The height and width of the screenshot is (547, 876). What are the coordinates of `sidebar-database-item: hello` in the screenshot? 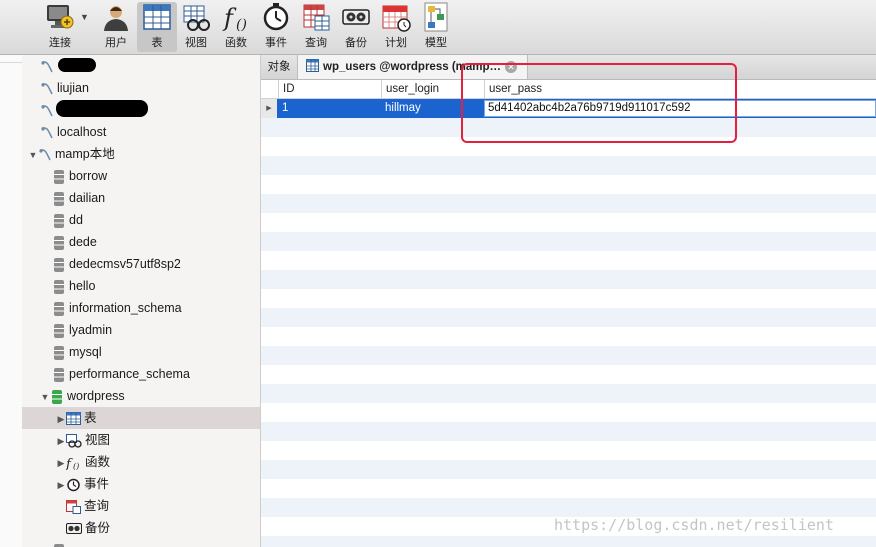 It's located at (73, 286).